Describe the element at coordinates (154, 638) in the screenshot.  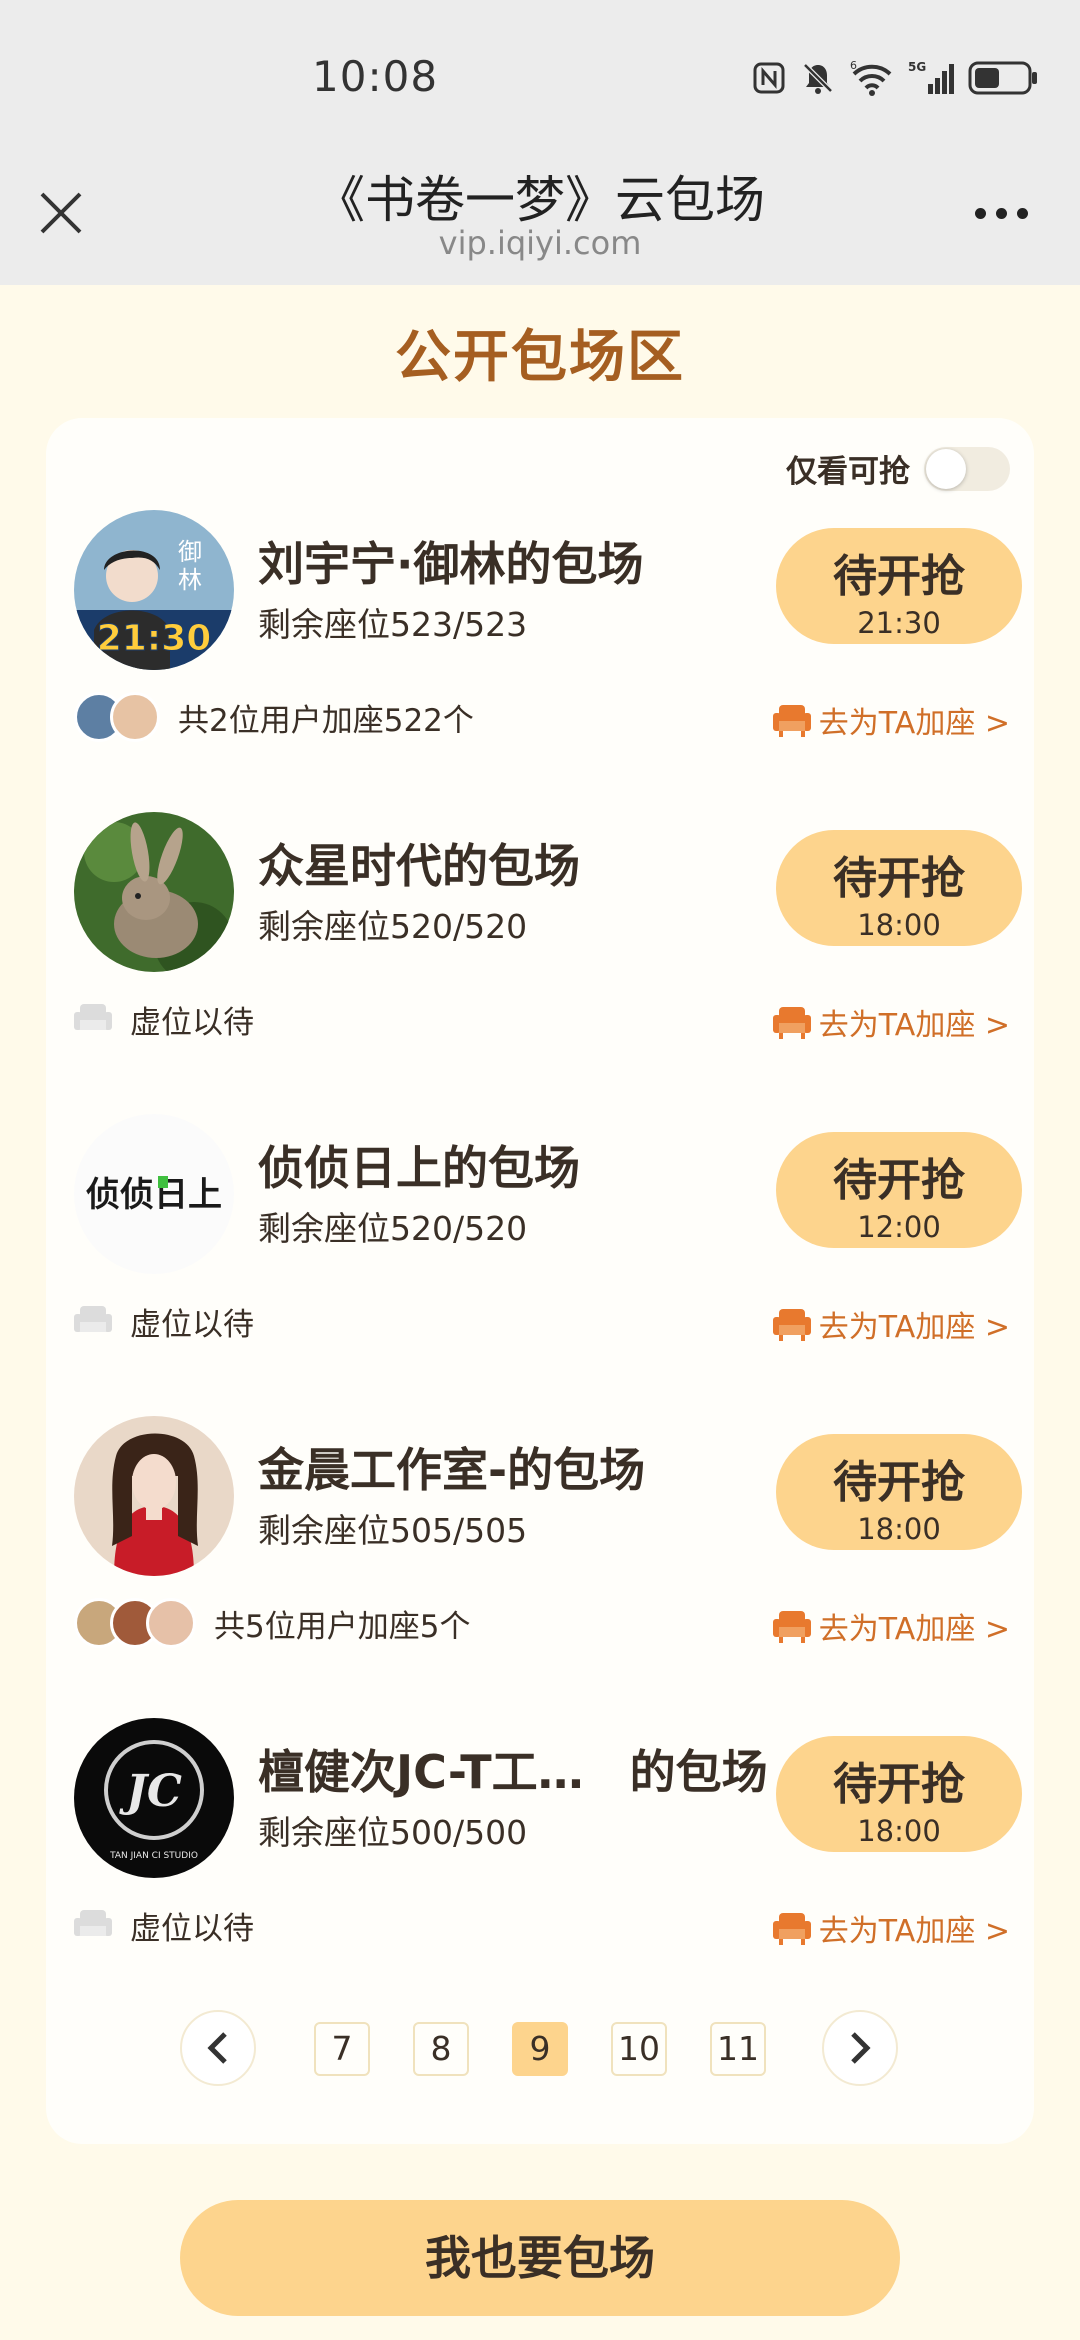
I see `svg-text: 21:30` at that location.